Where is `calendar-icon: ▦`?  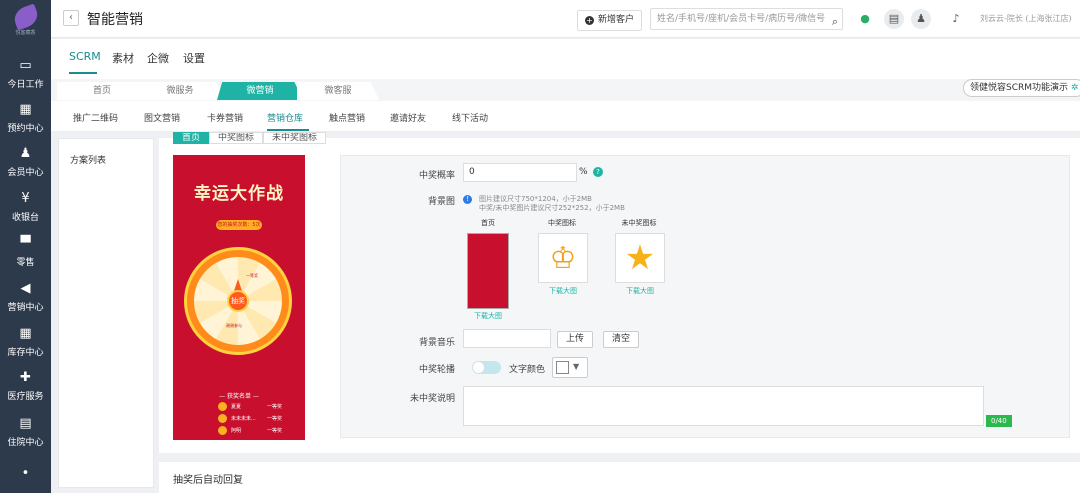 calendar-icon: ▦ is located at coordinates (25, 109).